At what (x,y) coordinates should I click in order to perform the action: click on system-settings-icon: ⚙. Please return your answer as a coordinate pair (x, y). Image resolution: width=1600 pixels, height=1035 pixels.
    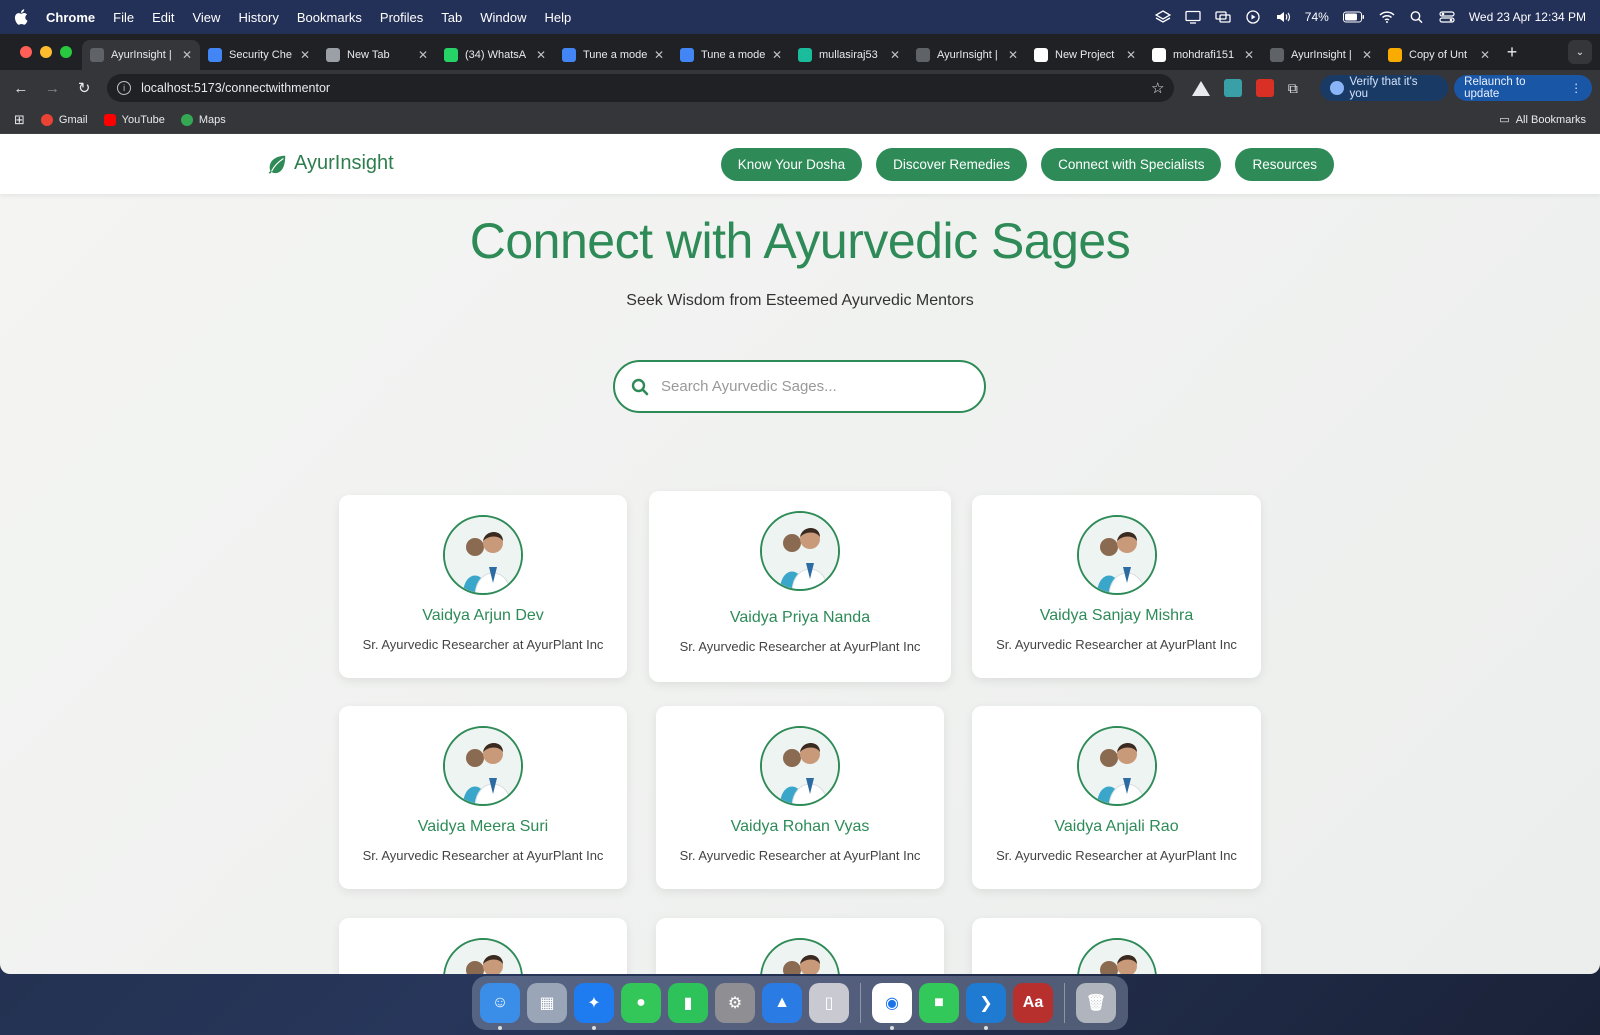
    Looking at the image, I should click on (735, 1003).